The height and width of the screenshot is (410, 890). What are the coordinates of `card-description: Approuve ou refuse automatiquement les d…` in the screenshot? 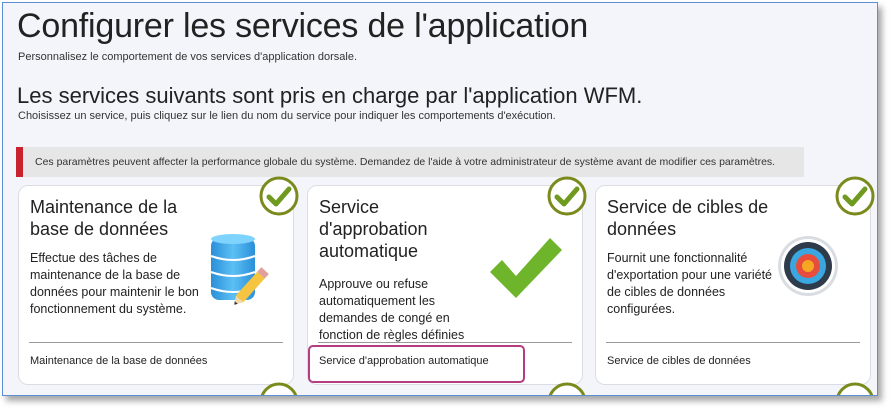 It's located at (392, 309).